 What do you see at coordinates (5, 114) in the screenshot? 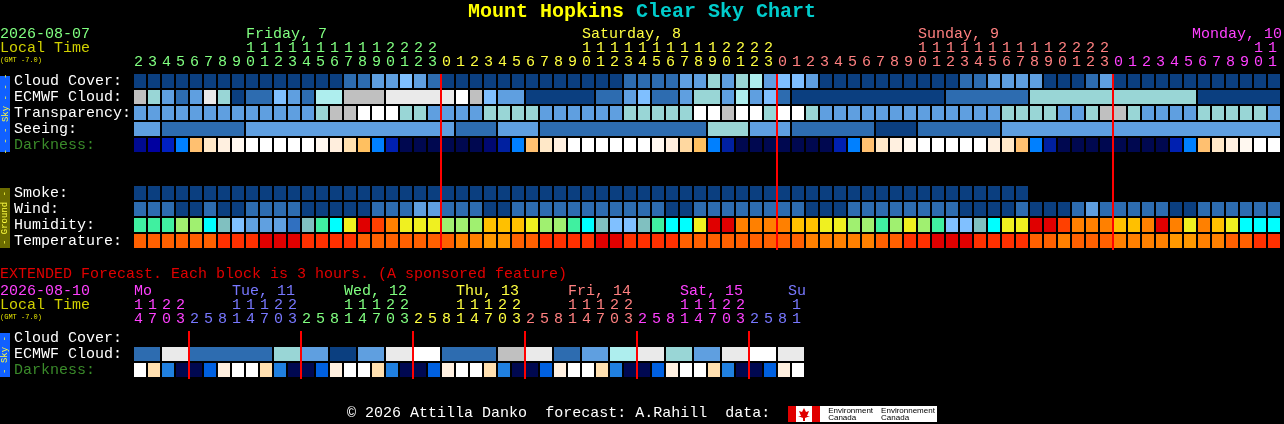
I see `sky-section-bar: - - - Sky - - -` at bounding box center [5, 114].